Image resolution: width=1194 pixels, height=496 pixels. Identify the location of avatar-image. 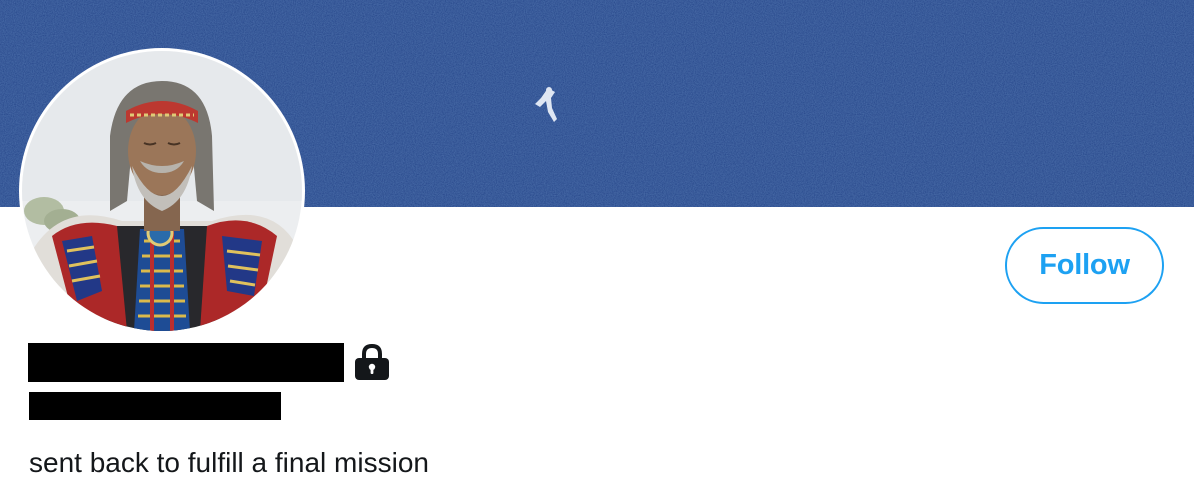
(162, 191).